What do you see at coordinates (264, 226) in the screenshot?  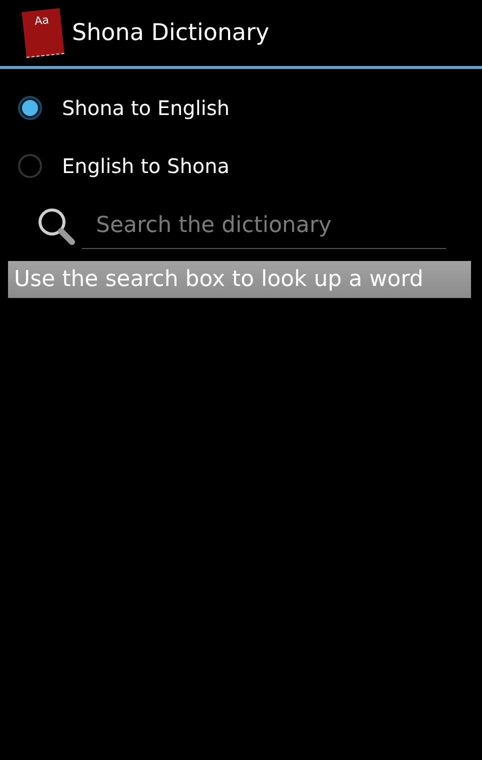 I see `search-field: Search the dictionary` at bounding box center [264, 226].